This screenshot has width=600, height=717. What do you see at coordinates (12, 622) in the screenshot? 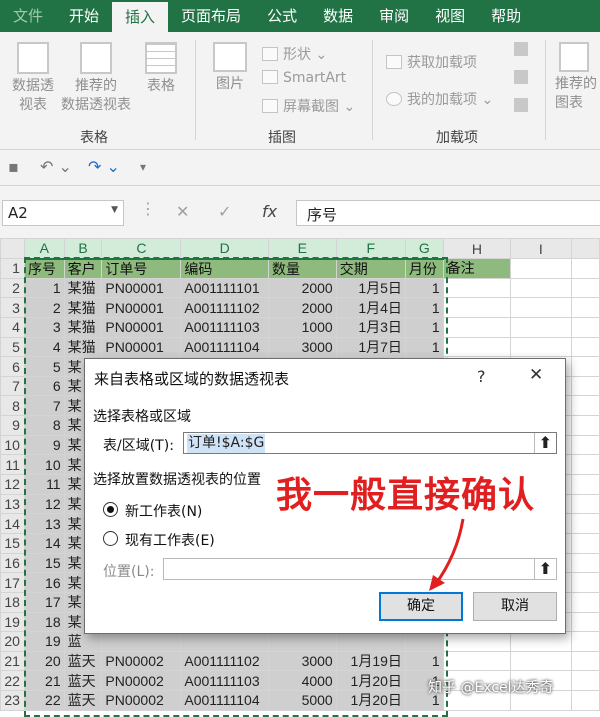
I see `row-header: 19` at bounding box center [12, 622].